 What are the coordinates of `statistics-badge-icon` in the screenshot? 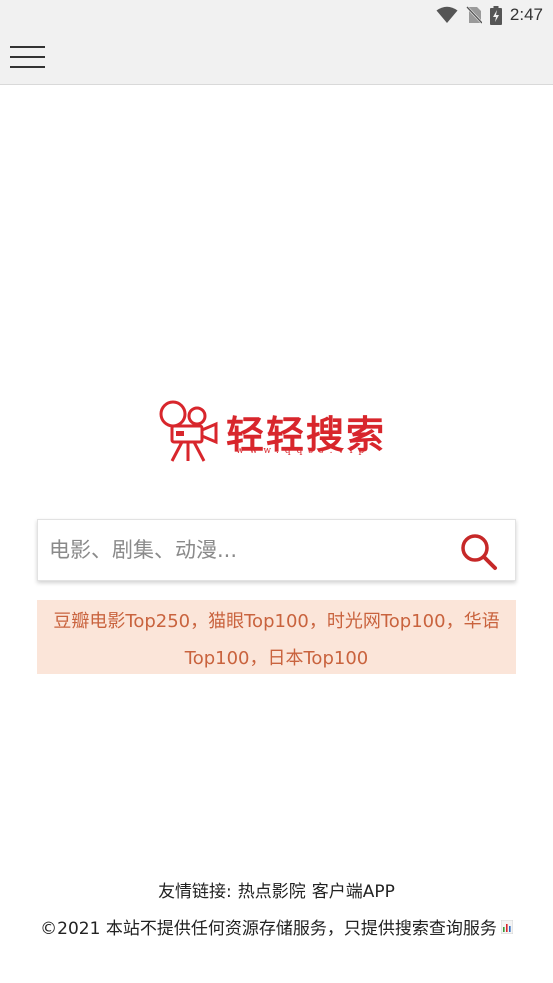 It's located at (507, 929).